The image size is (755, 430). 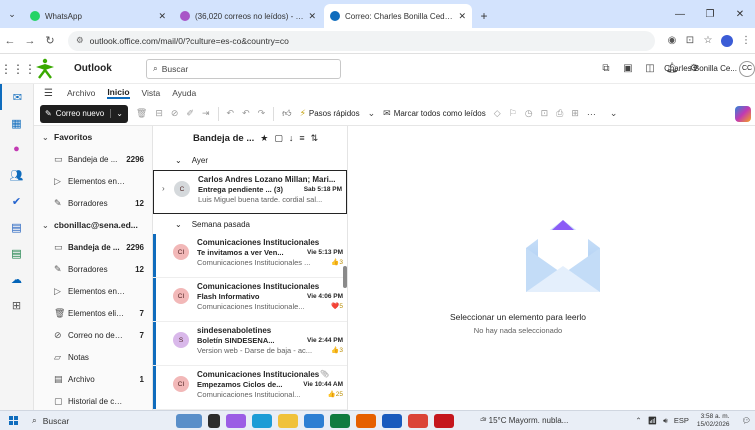 I want to click on browser-tab: (36,020 correos no leídos) - cha ✕, so click(x=248, y=16).